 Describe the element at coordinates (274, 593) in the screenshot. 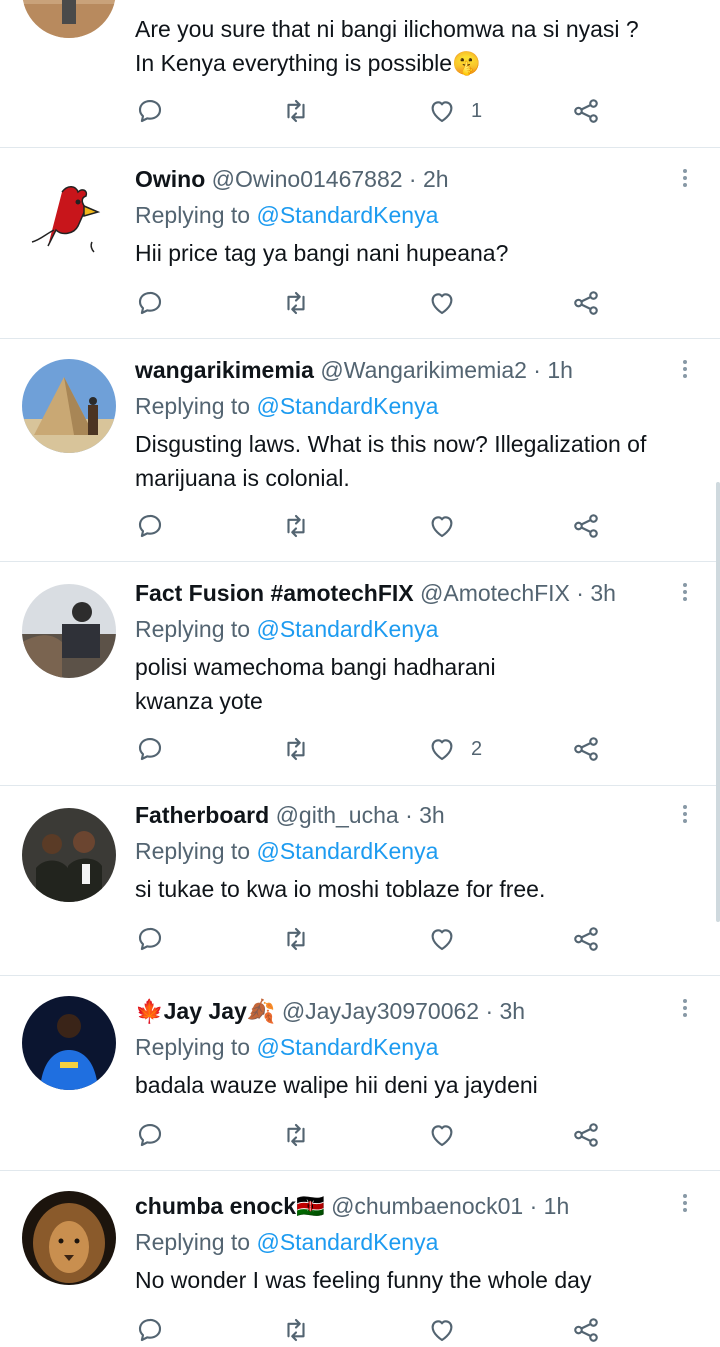

I see `display-name: Fact Fusion #amotechFIX` at that location.